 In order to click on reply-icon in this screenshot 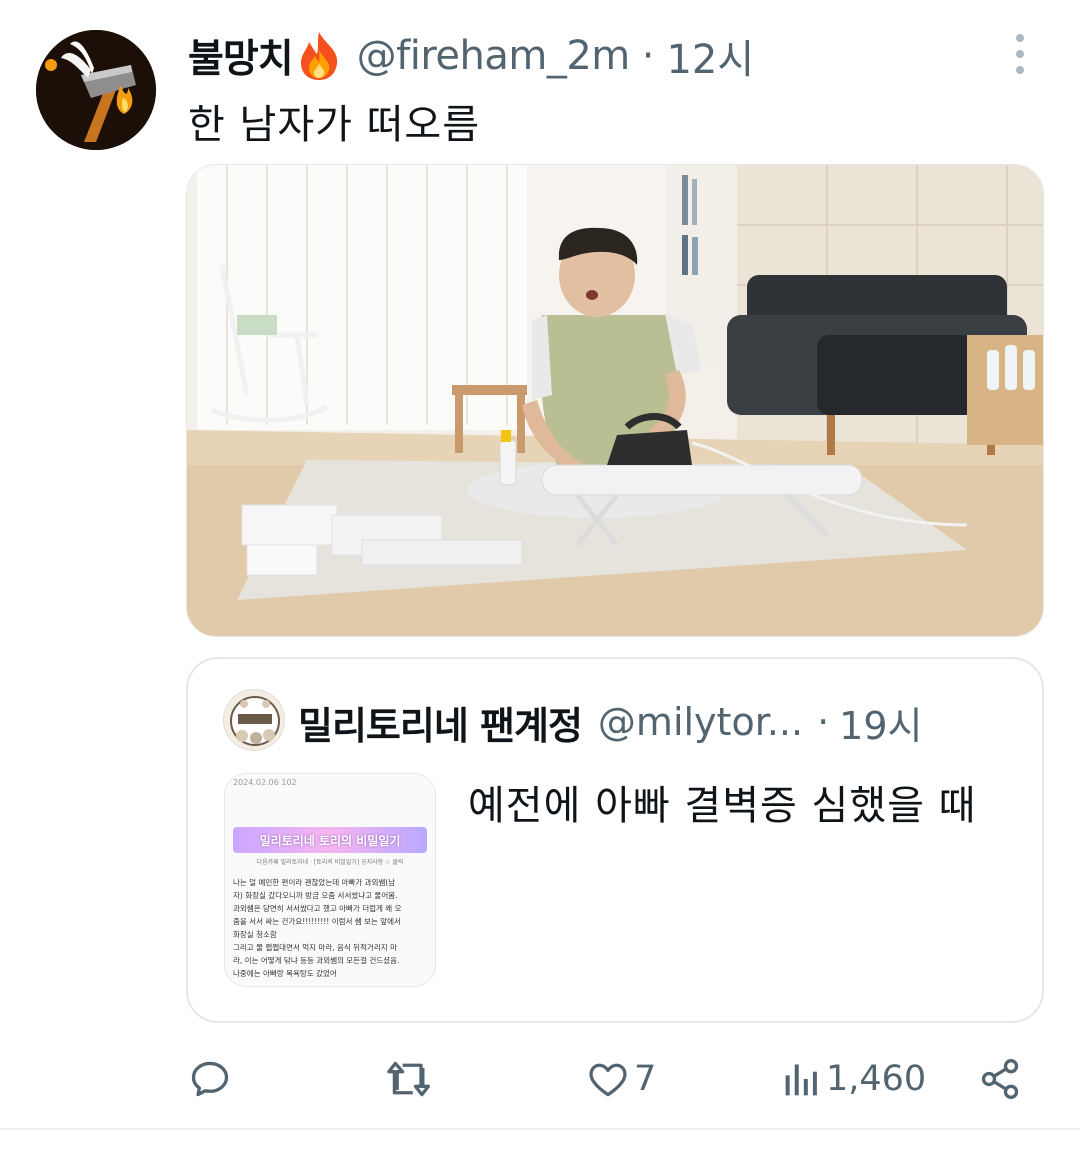, I will do `click(210, 1079)`.